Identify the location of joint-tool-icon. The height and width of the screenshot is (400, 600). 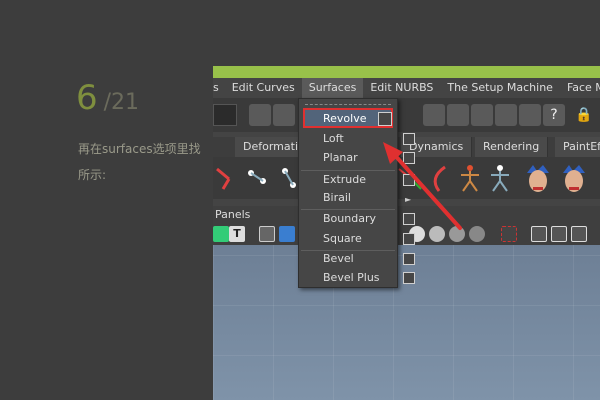
(258, 178).